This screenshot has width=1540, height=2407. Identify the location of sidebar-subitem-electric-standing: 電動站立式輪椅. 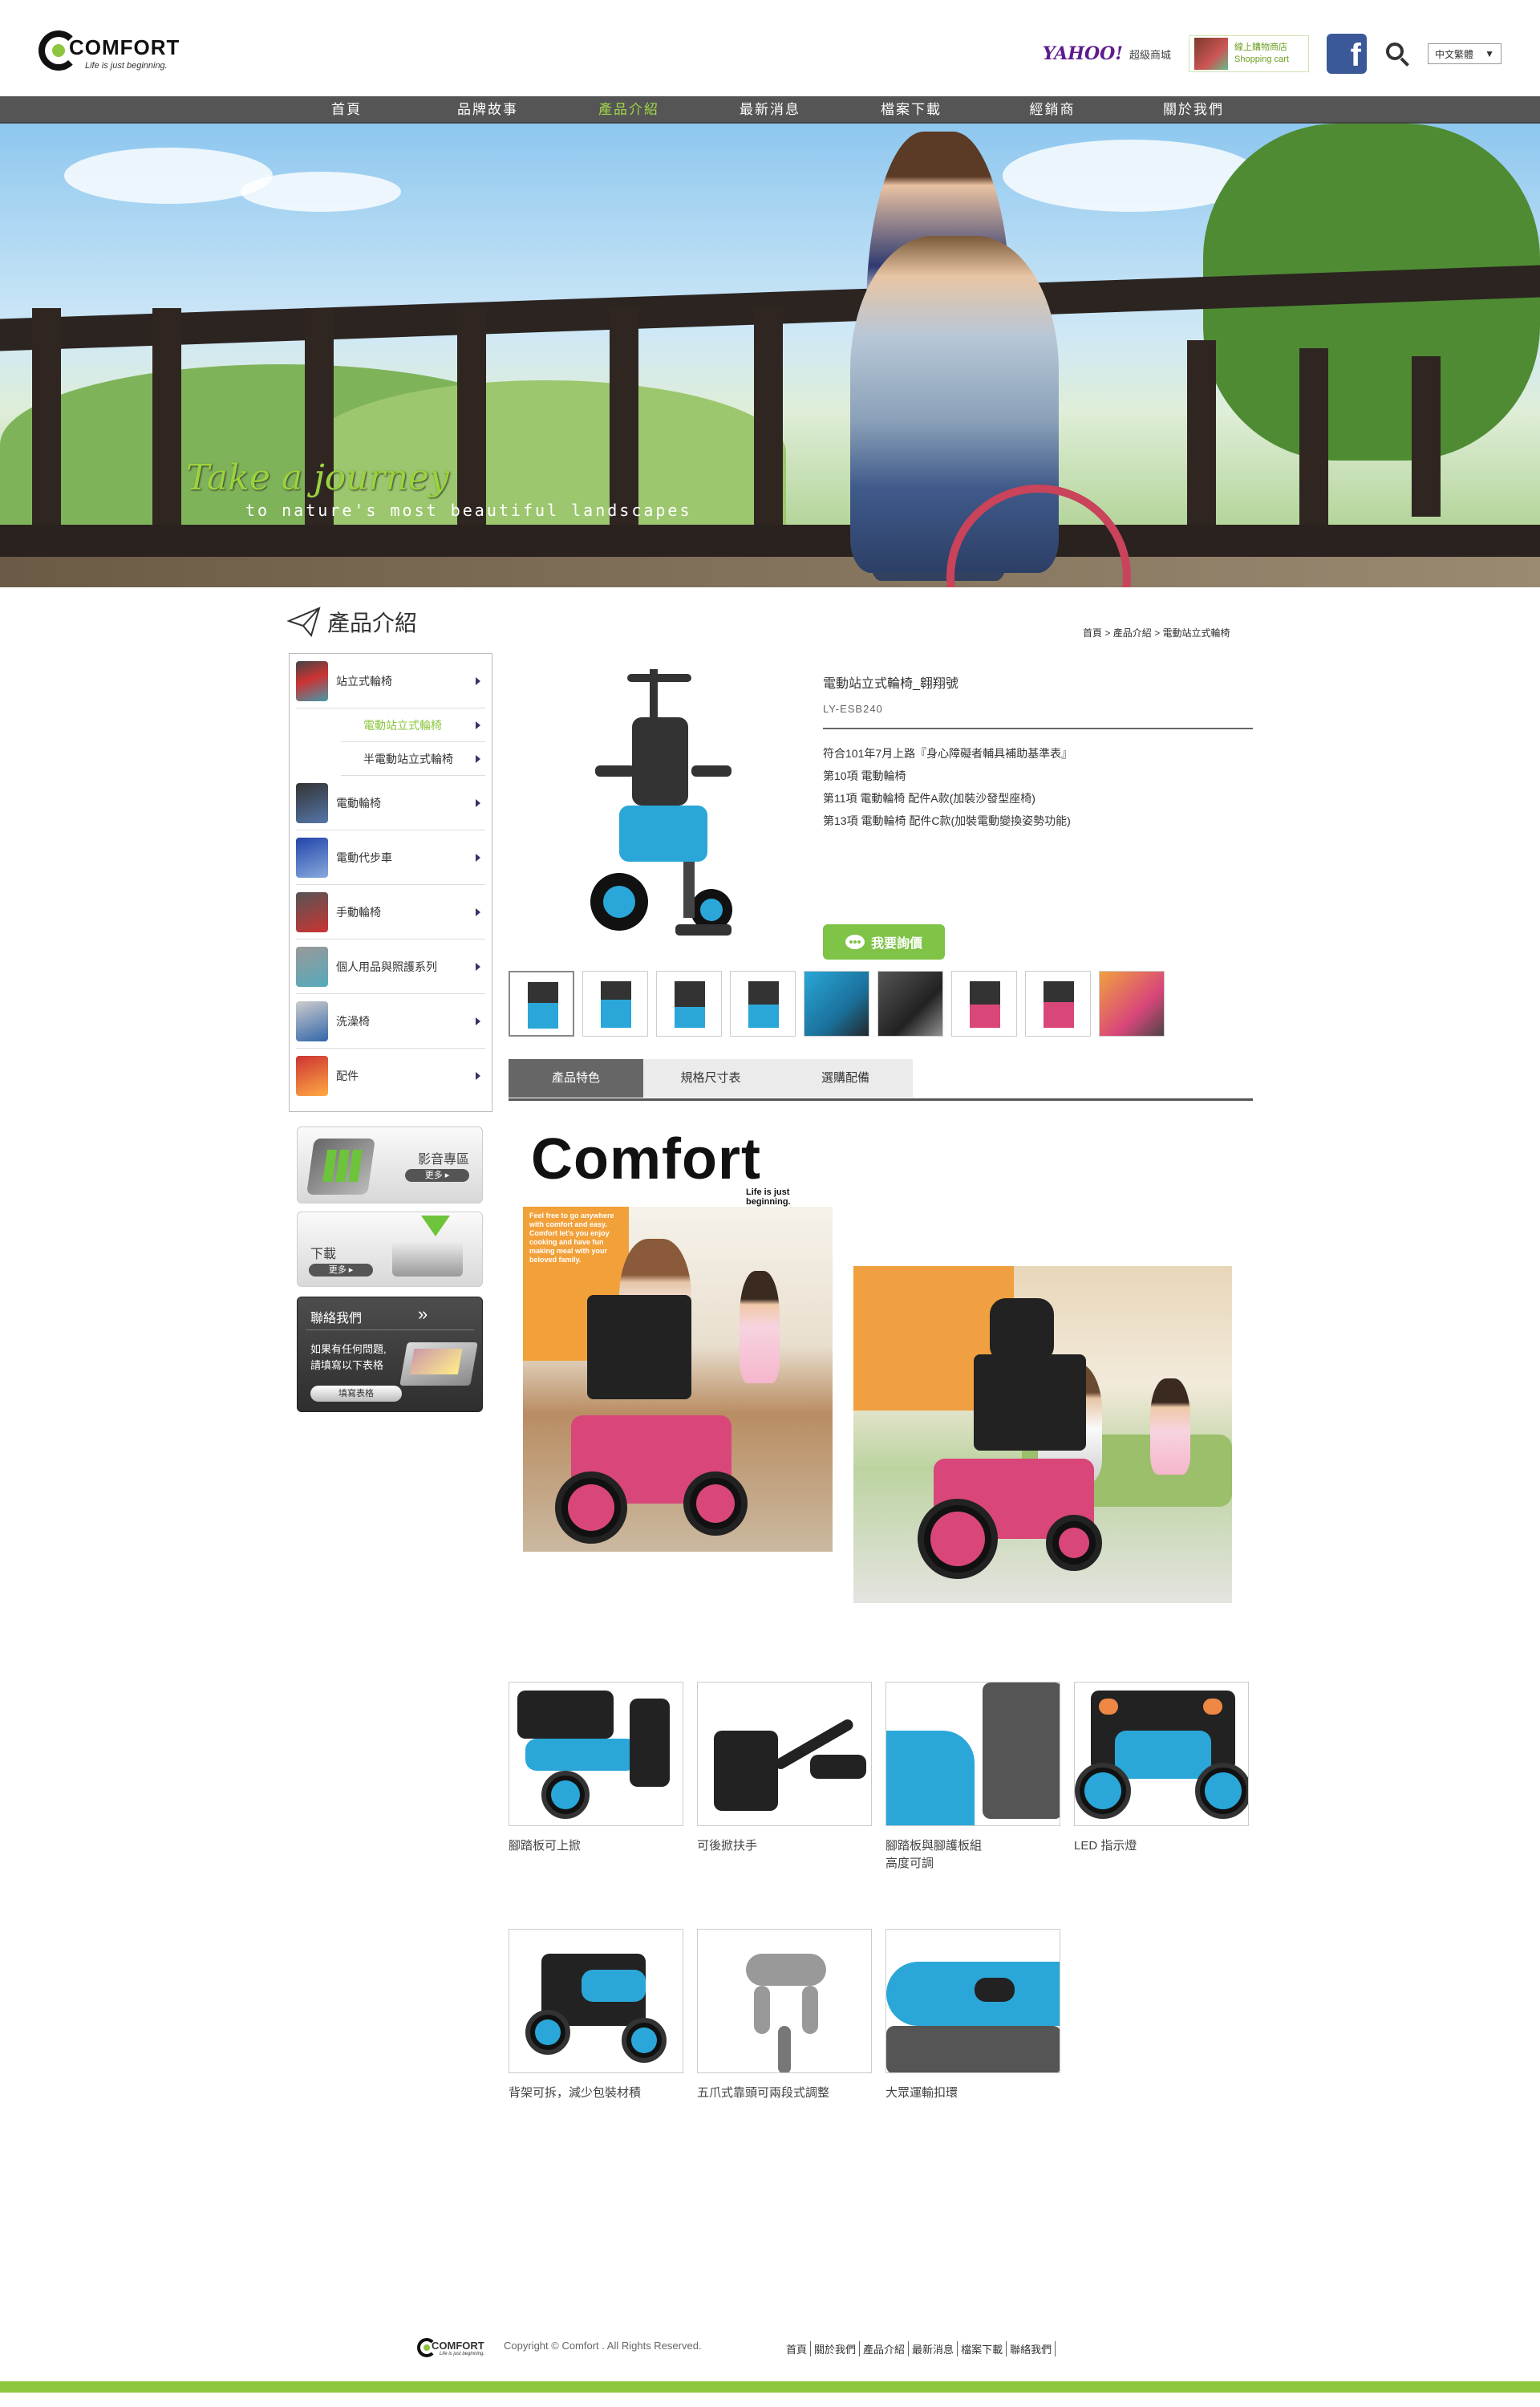
(413, 725).